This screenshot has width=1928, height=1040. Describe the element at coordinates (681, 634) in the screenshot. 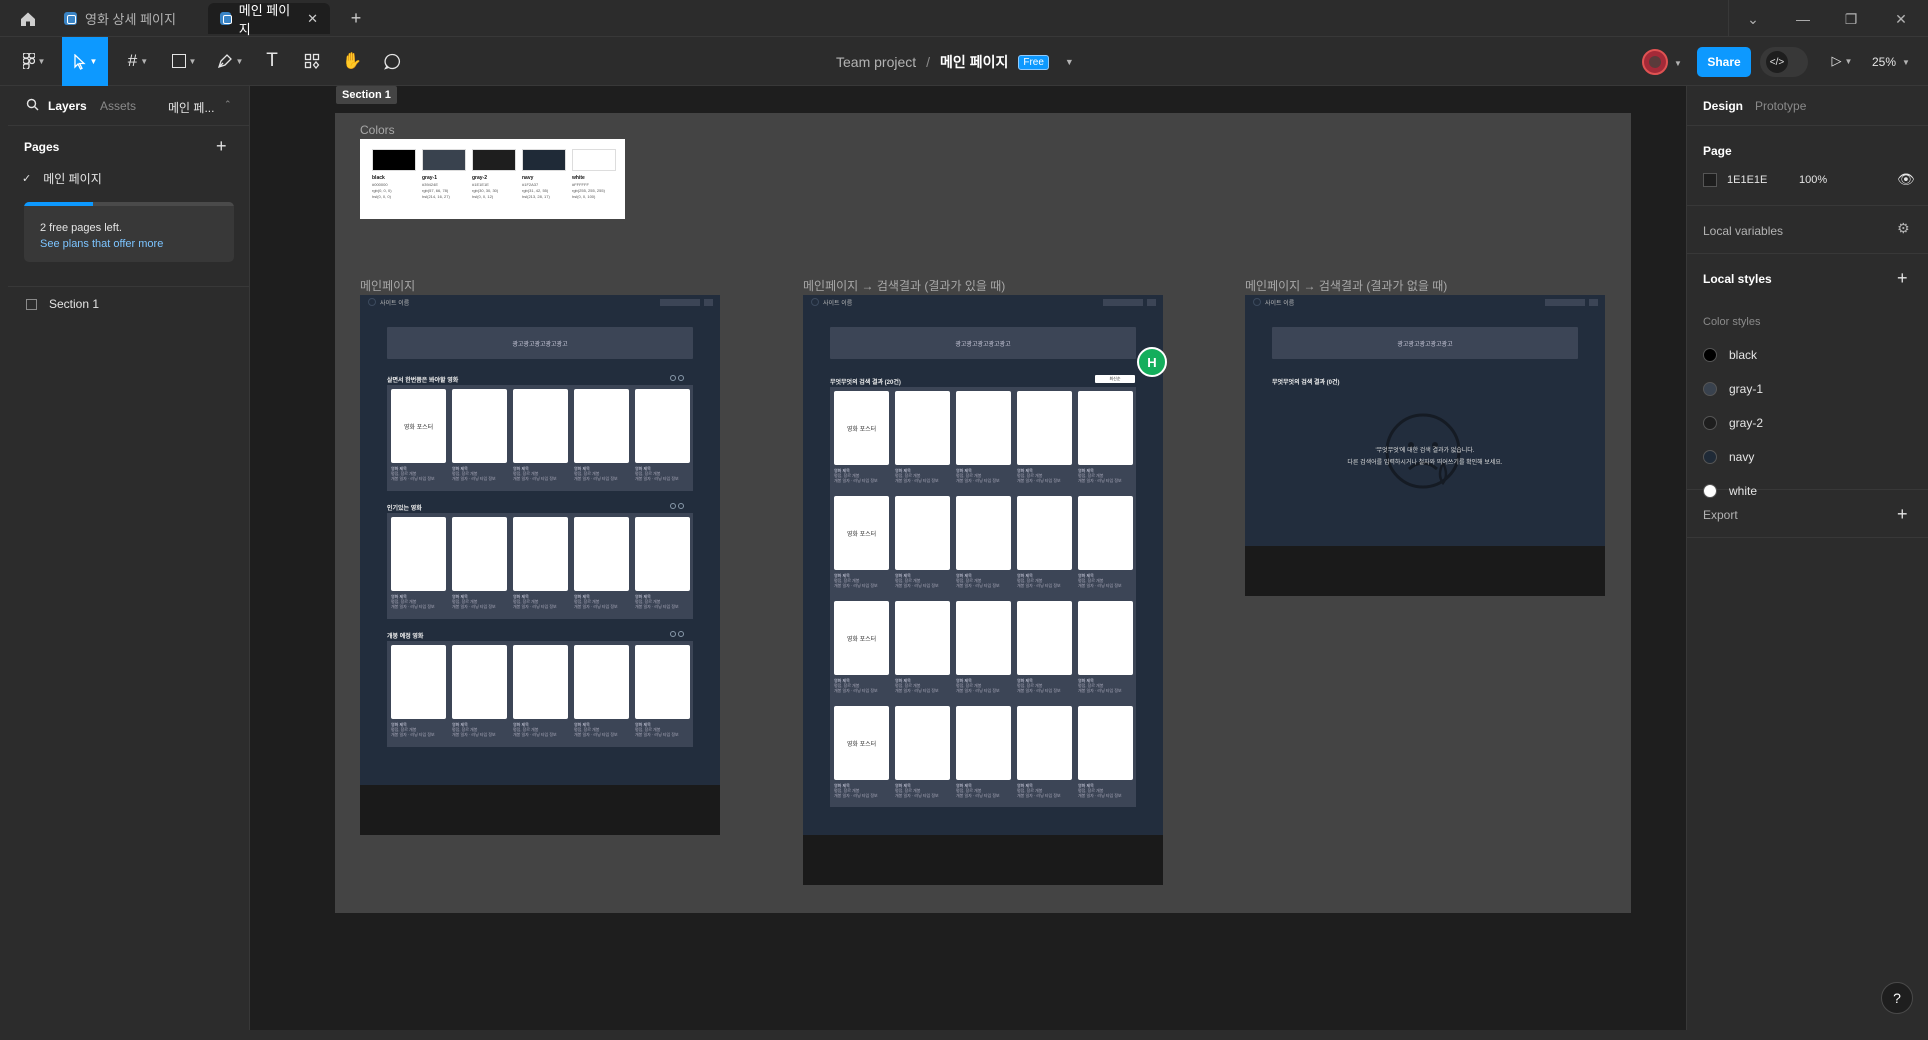

I see `next-arrow-icon` at that location.